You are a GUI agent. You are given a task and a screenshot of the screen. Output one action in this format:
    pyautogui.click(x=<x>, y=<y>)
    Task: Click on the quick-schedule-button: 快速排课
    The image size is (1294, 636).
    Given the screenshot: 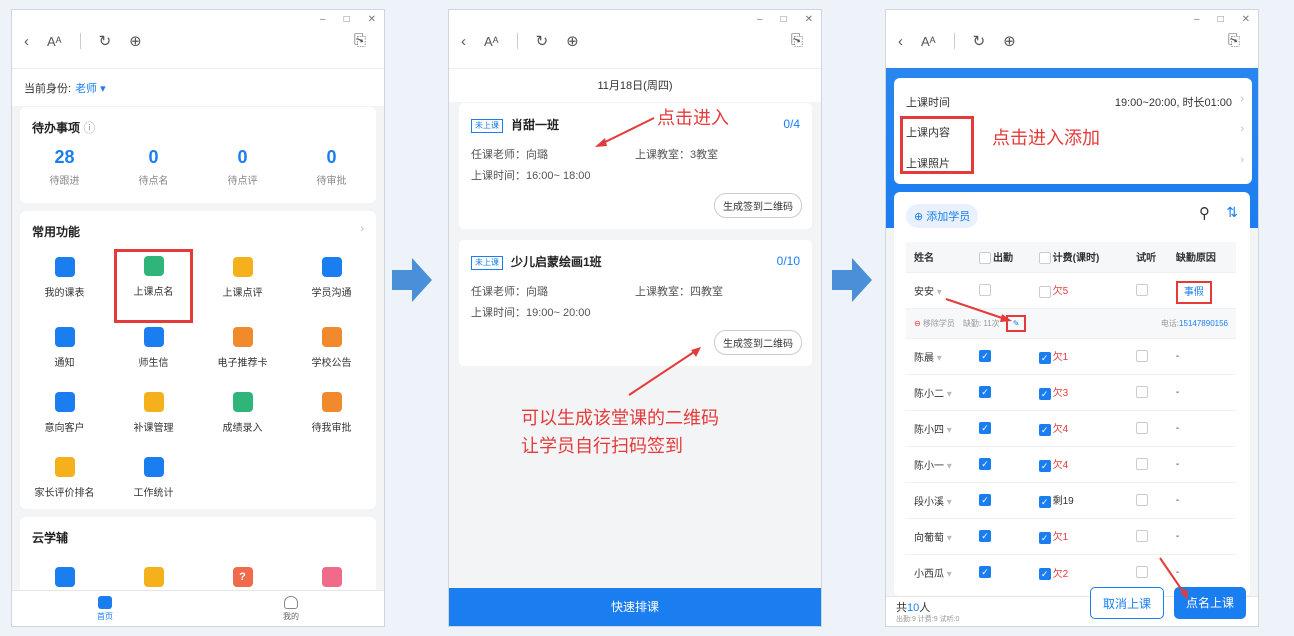 What is the action you would take?
    pyautogui.click(x=635, y=607)
    